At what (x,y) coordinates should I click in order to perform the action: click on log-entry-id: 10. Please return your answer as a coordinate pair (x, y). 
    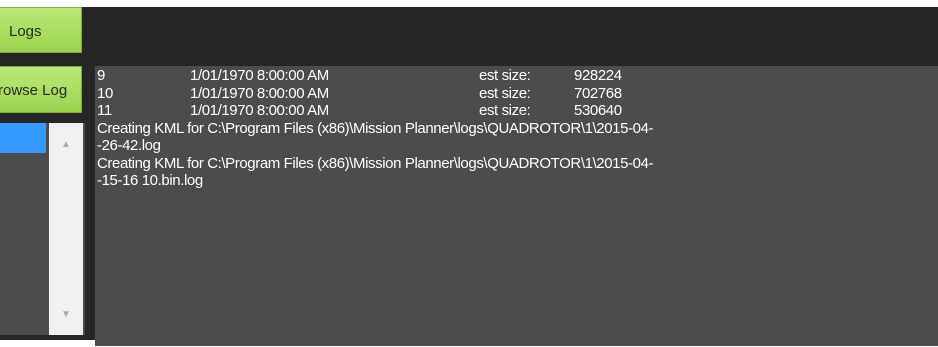
    Looking at the image, I should click on (105, 93).